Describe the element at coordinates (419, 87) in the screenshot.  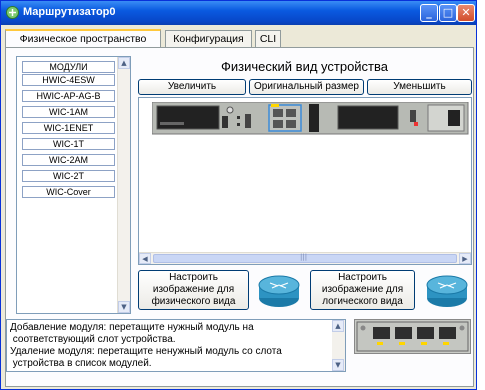
I see `zoom-out-button: Уменьшить` at that location.